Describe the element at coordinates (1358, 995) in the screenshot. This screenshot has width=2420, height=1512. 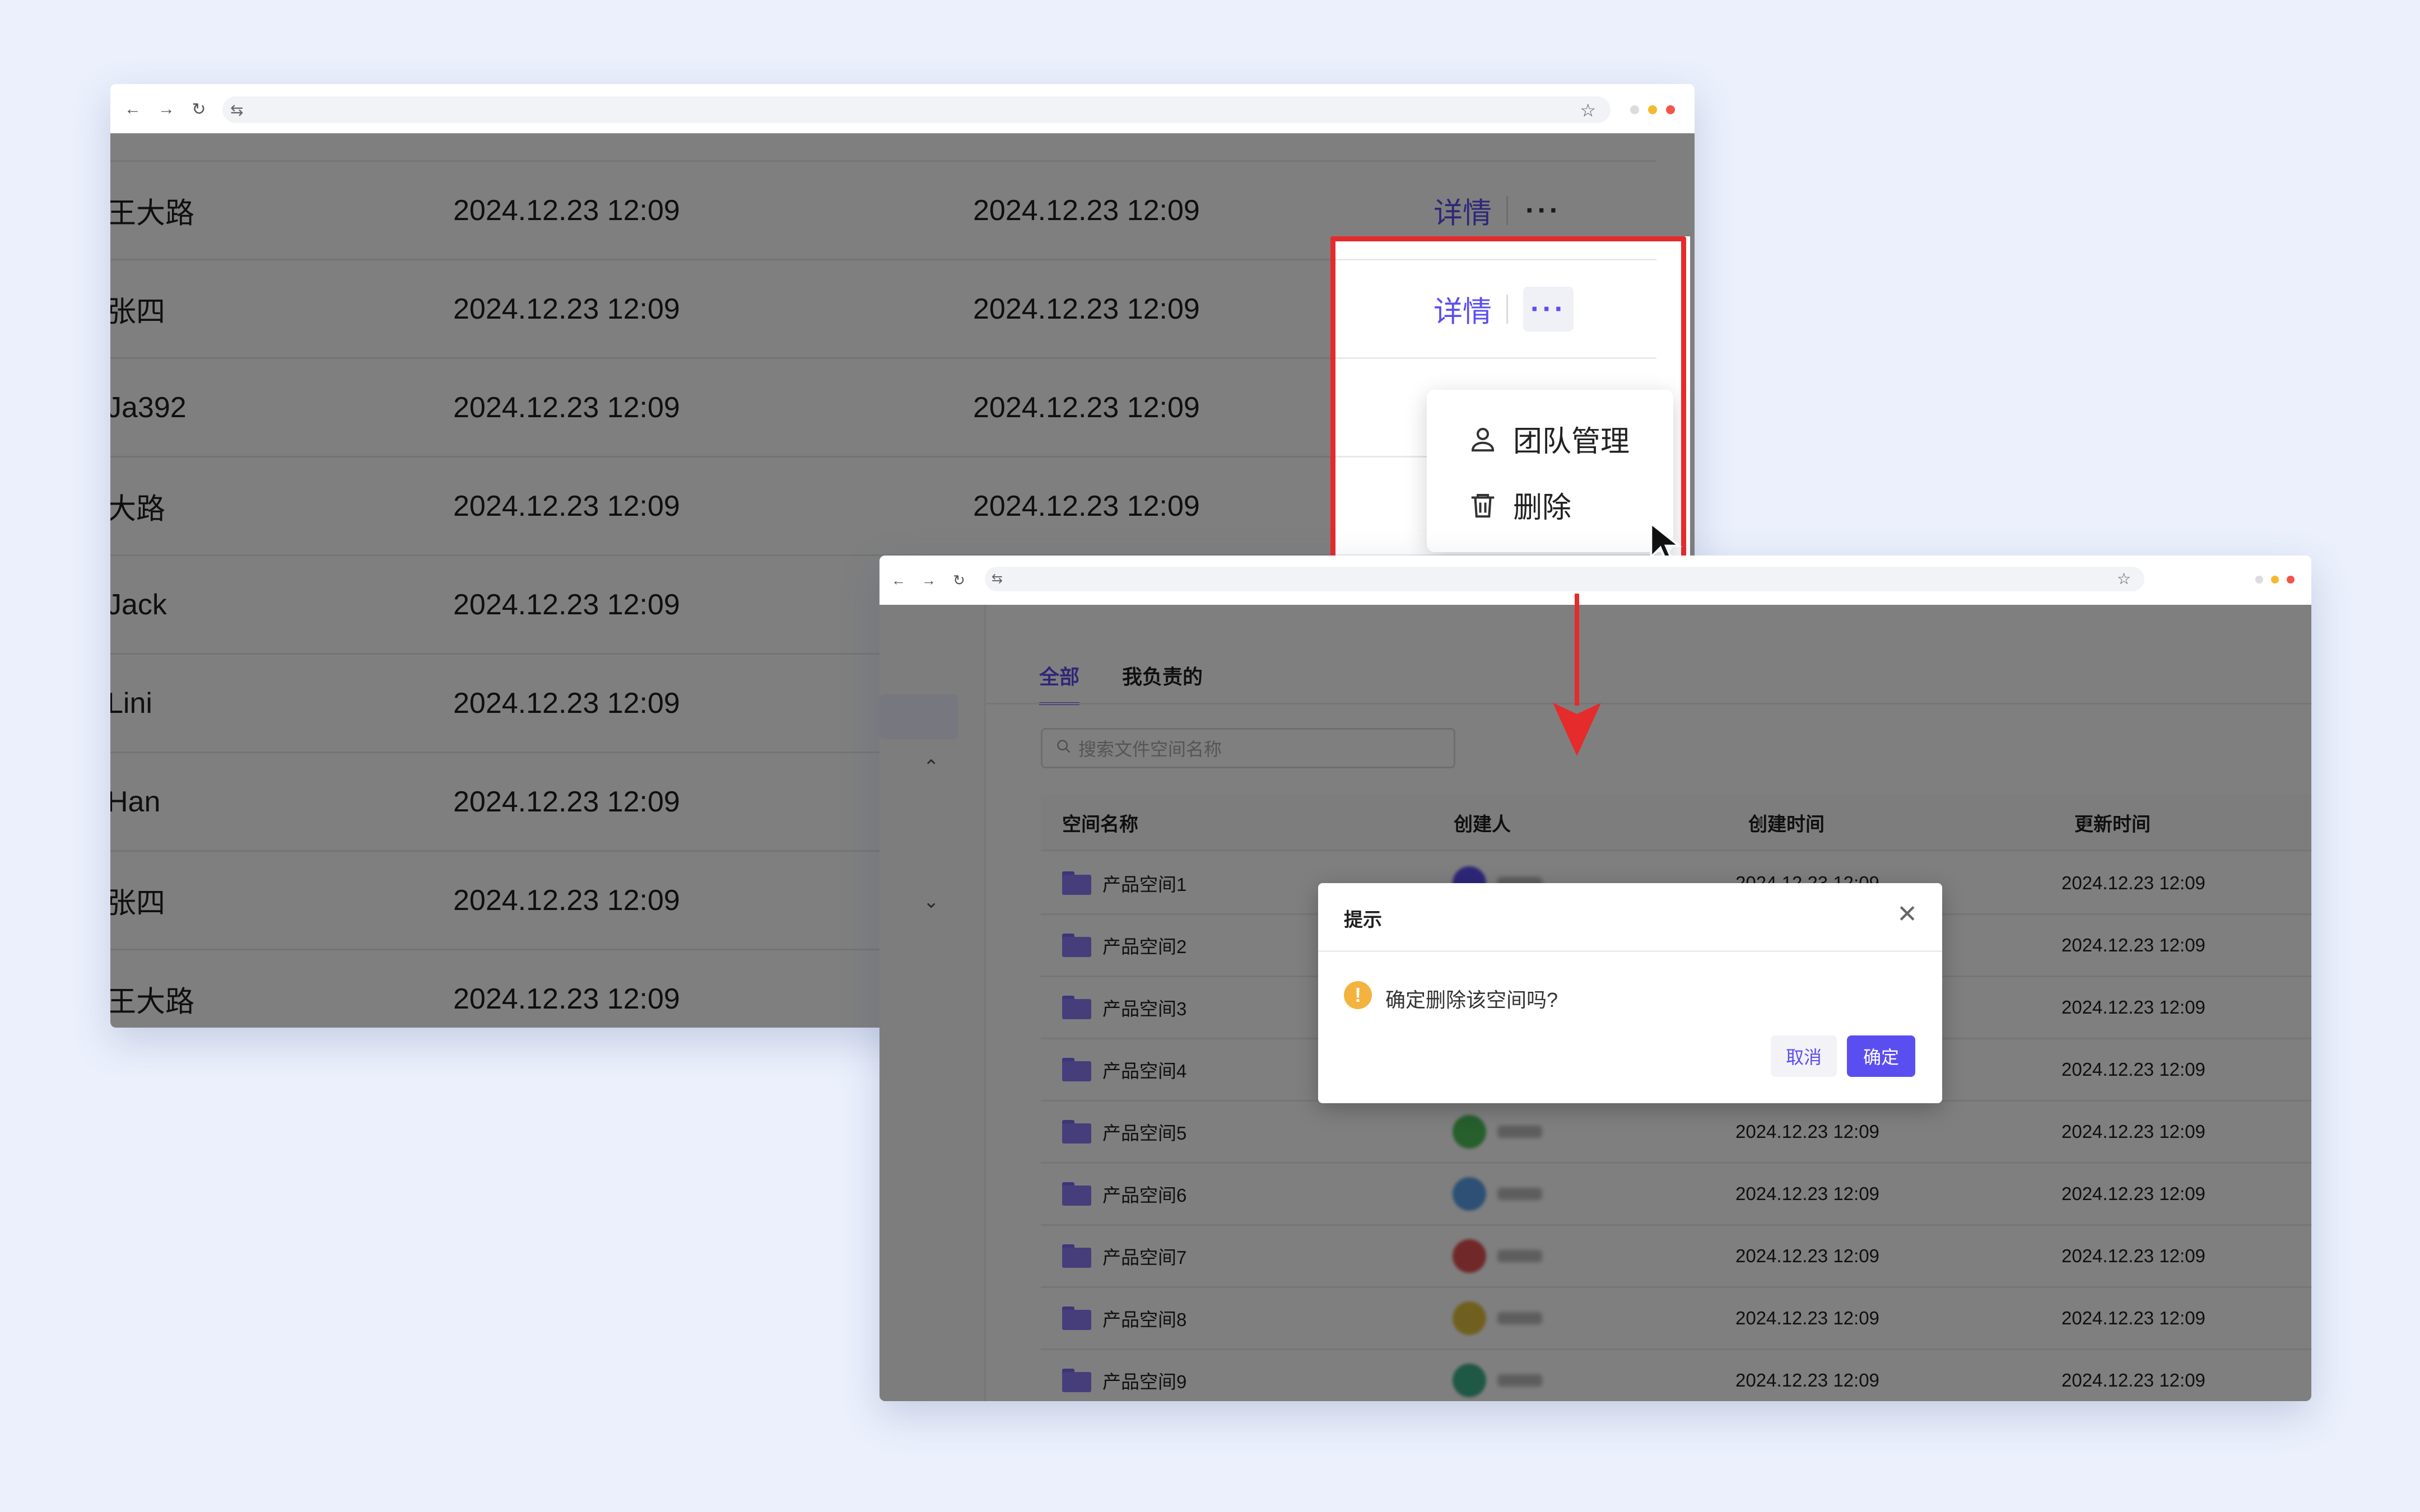
I see `warning-icon: !` at that location.